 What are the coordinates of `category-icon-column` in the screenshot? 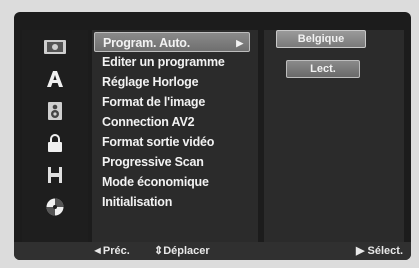 It's located at (55, 137).